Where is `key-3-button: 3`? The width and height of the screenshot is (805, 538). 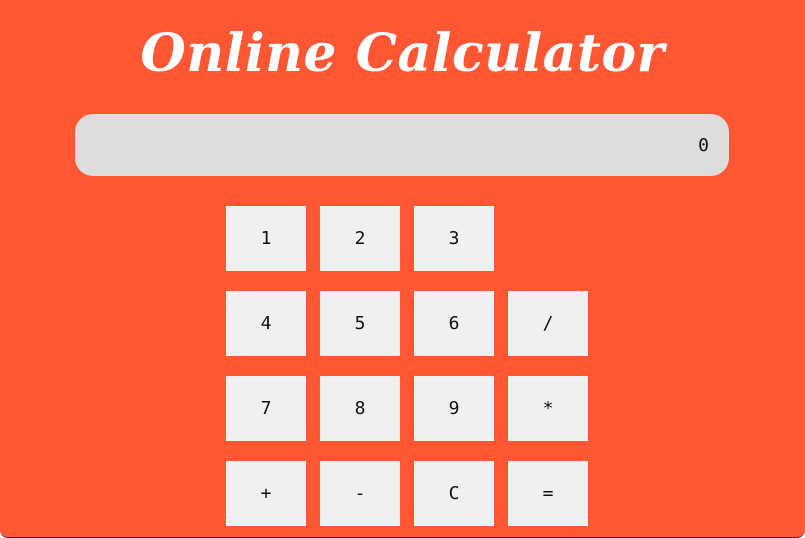 key-3-button: 3 is located at coordinates (454, 238).